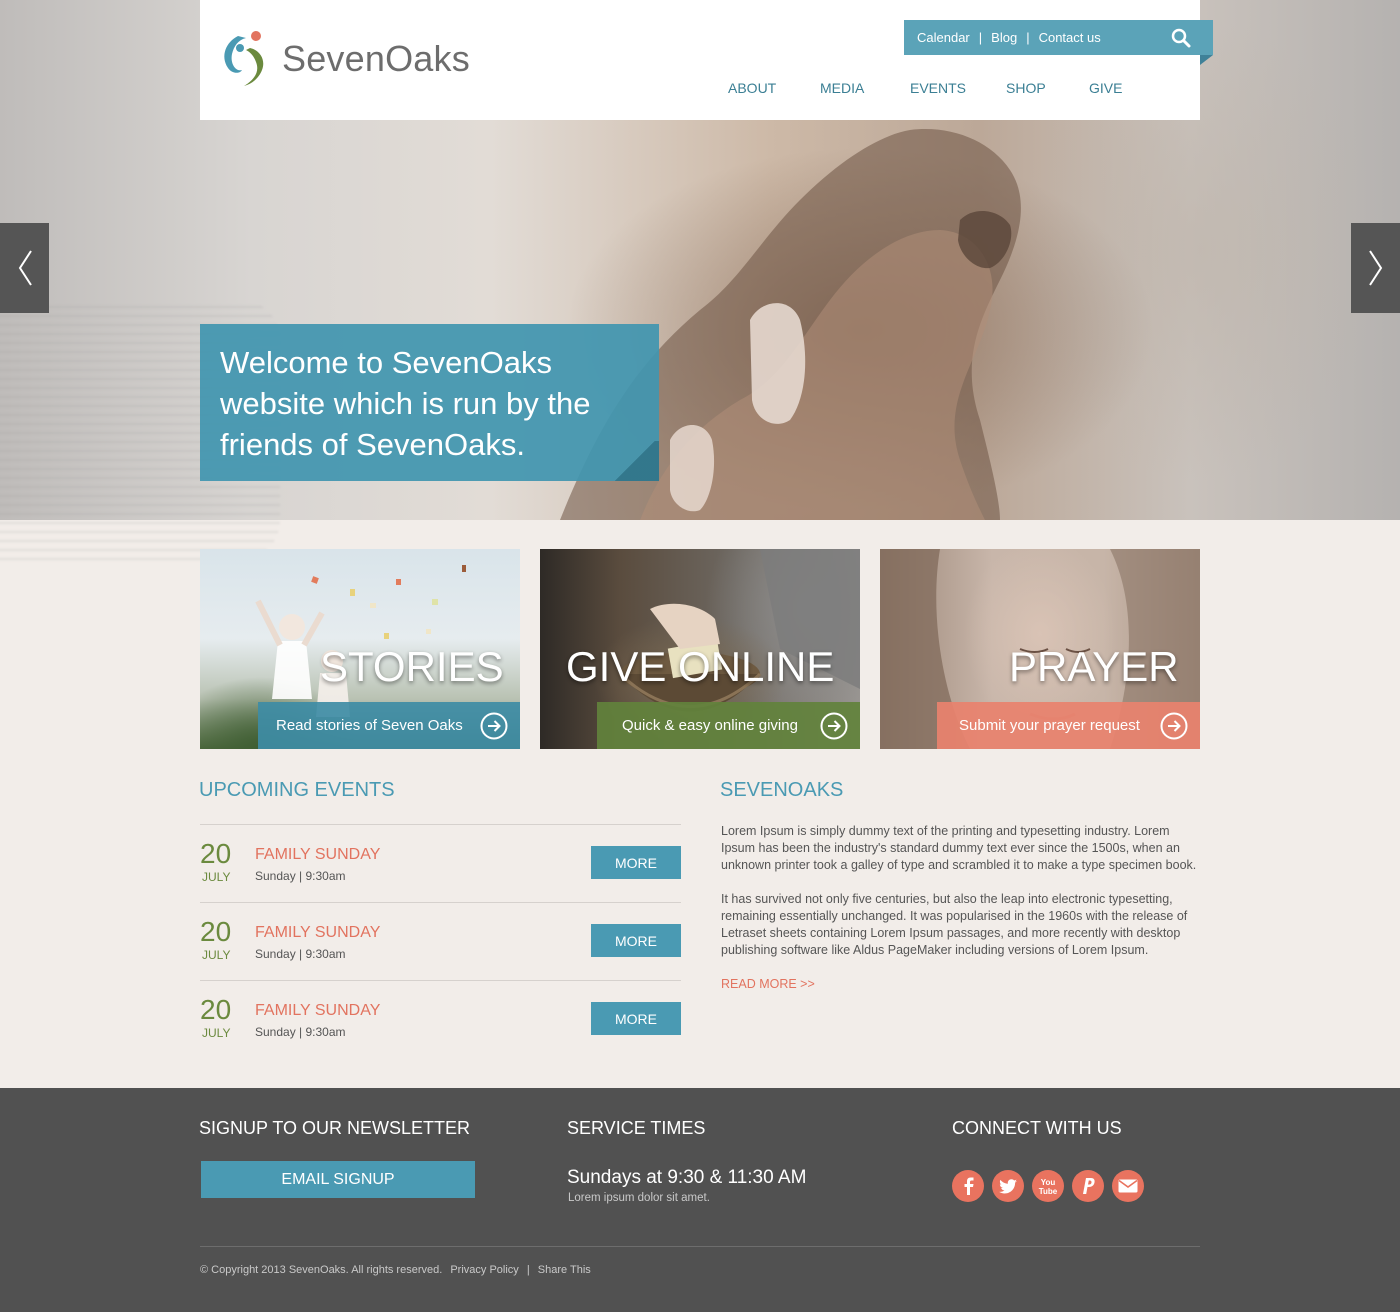 This screenshot has width=1400, height=1312. Describe the element at coordinates (634, 461) in the screenshot. I see `welcome-banner-fold` at that location.